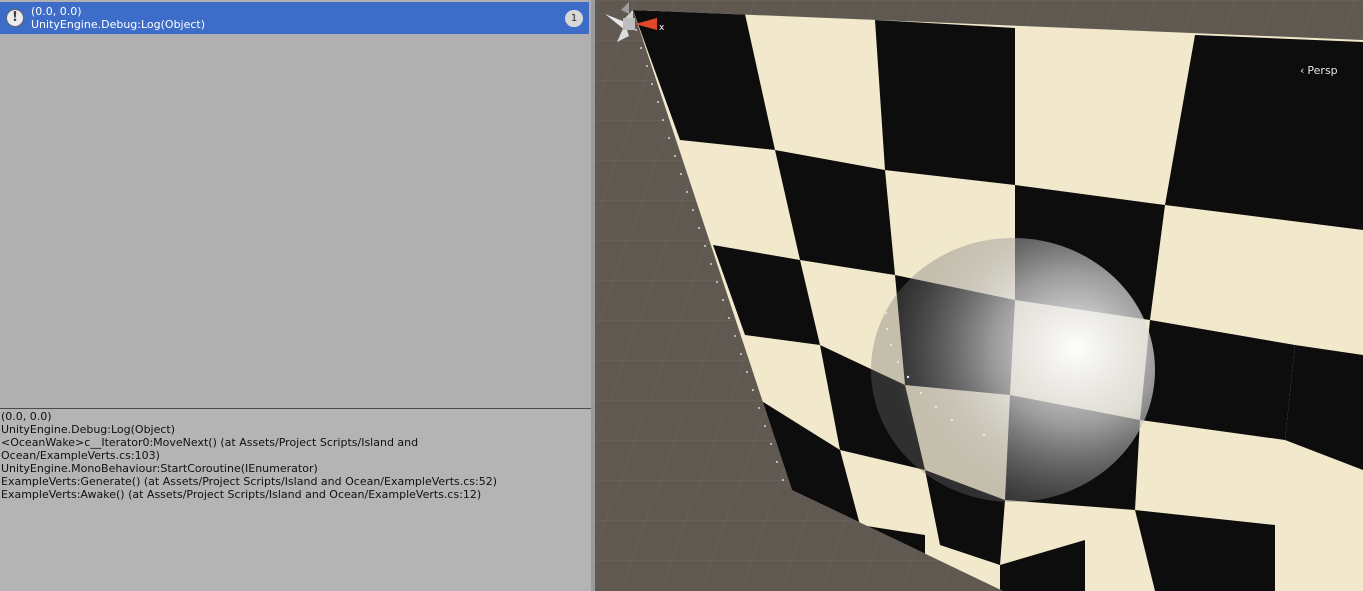 Image resolution: width=1363 pixels, height=591 pixels. What do you see at coordinates (118, 24) in the screenshot?
I see `log-entry-source: UnityEngine.Debug:Log(Object)` at bounding box center [118, 24].